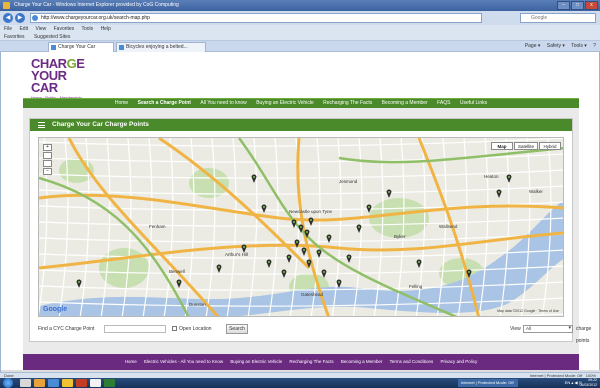 This screenshot has height=388, width=600. What do you see at coordinates (195, 329) in the screenshot?
I see `open-location-label: Open Location` at bounding box center [195, 329].